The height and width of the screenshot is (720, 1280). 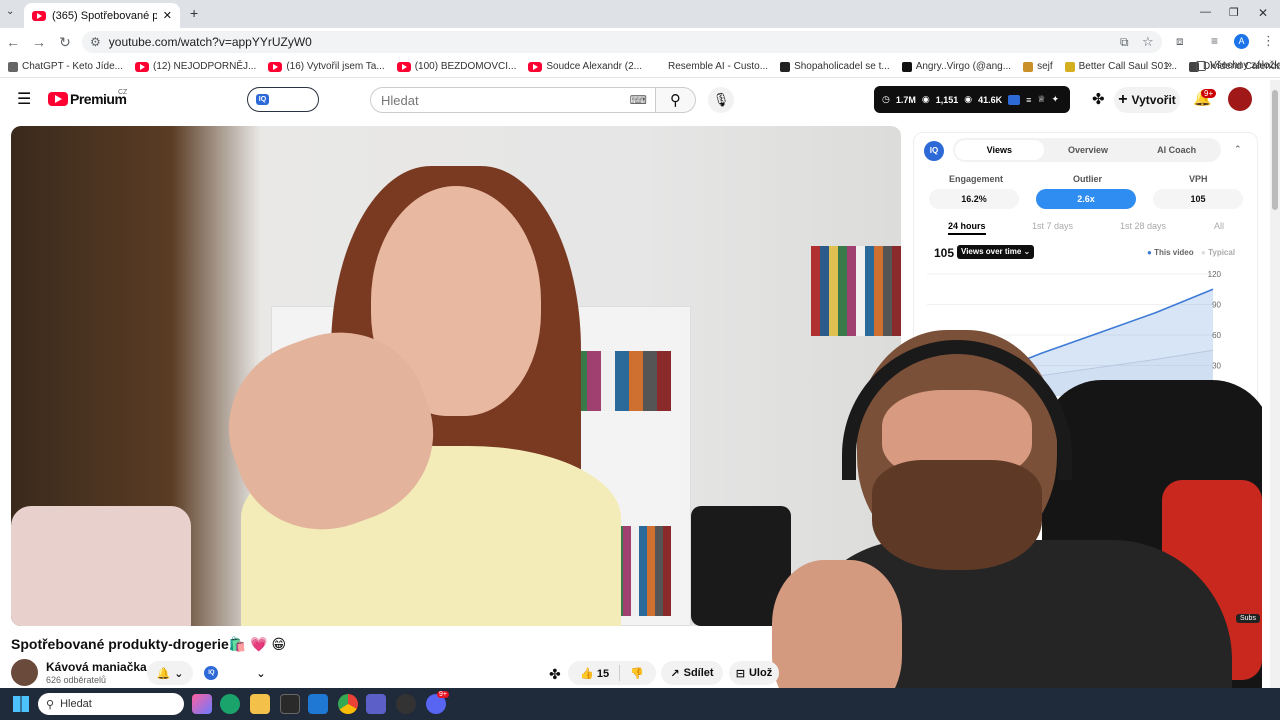 What do you see at coordinates (1275, 150) in the screenshot?
I see `scrollbar-thumb` at bounding box center [1275, 150].